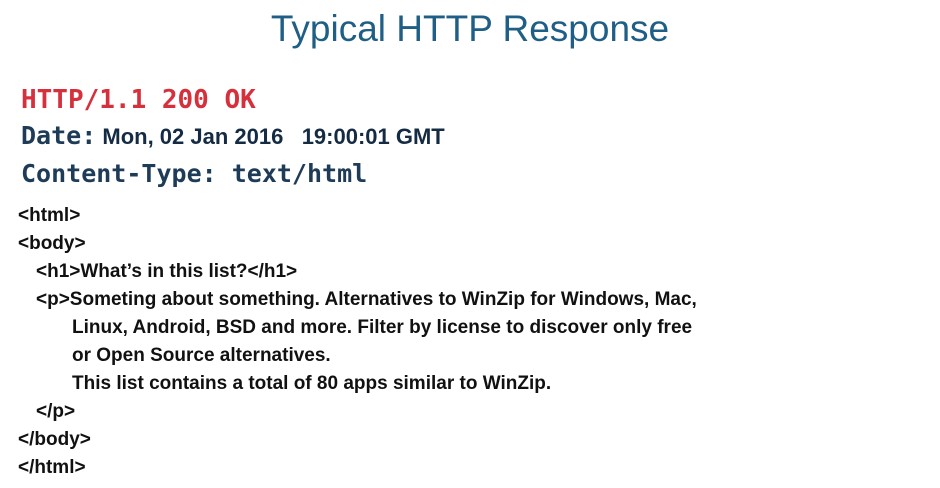  I want to click on body-line-body-close: </body>, so click(54, 439).